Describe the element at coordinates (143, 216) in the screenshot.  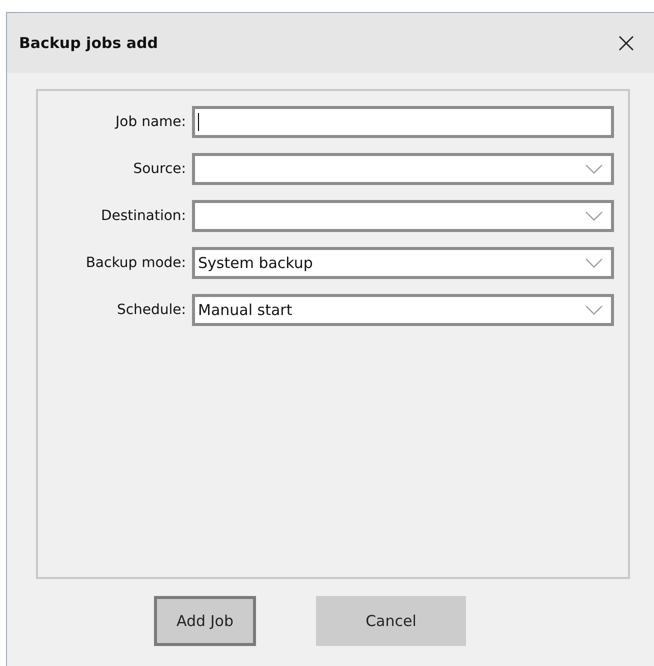
I see `field-label: Destination:` at that location.